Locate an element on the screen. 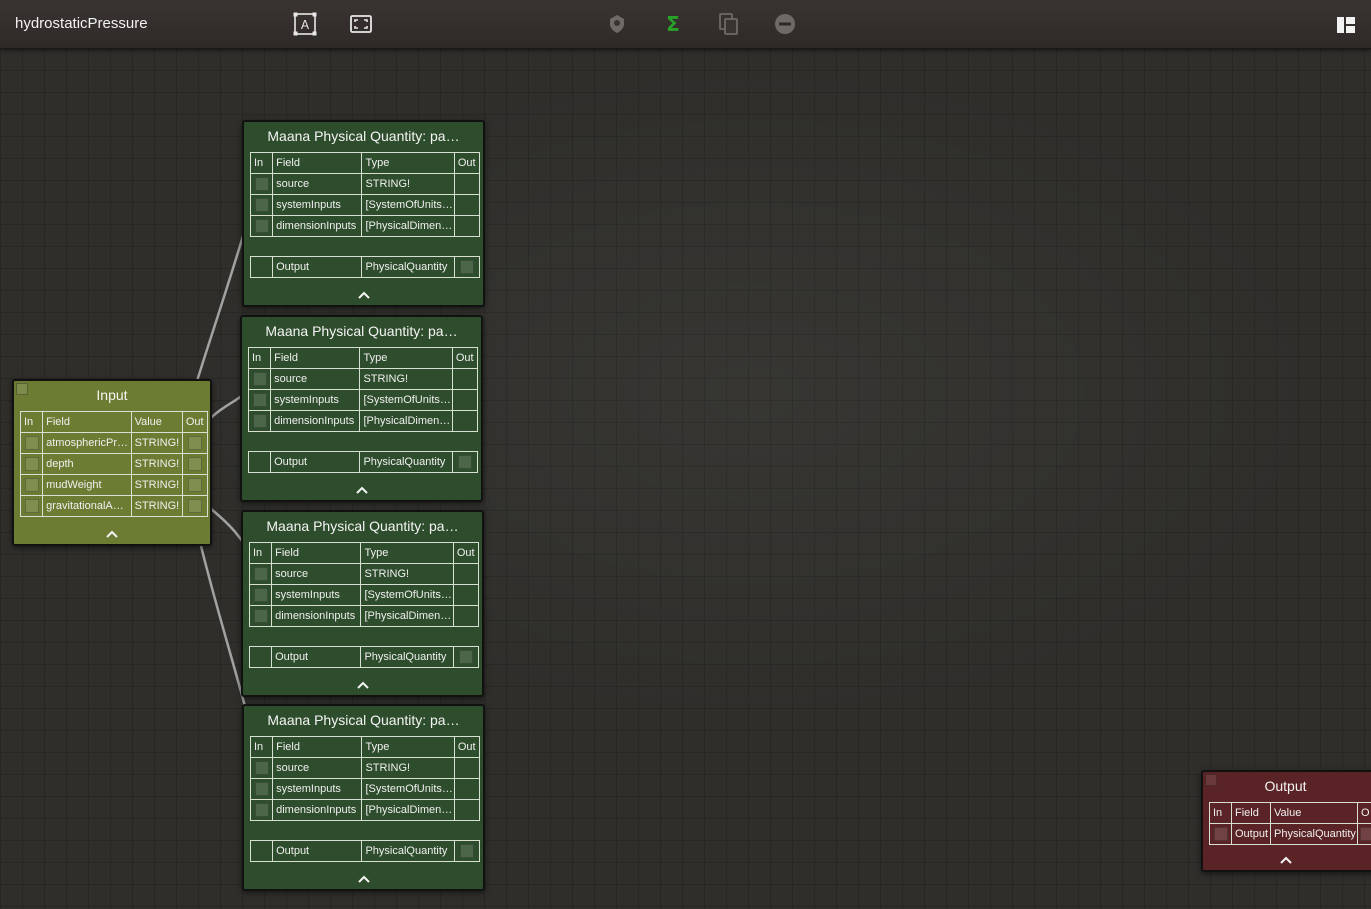 This screenshot has width=1371, height=909. layout-icon is located at coordinates (1346, 25).